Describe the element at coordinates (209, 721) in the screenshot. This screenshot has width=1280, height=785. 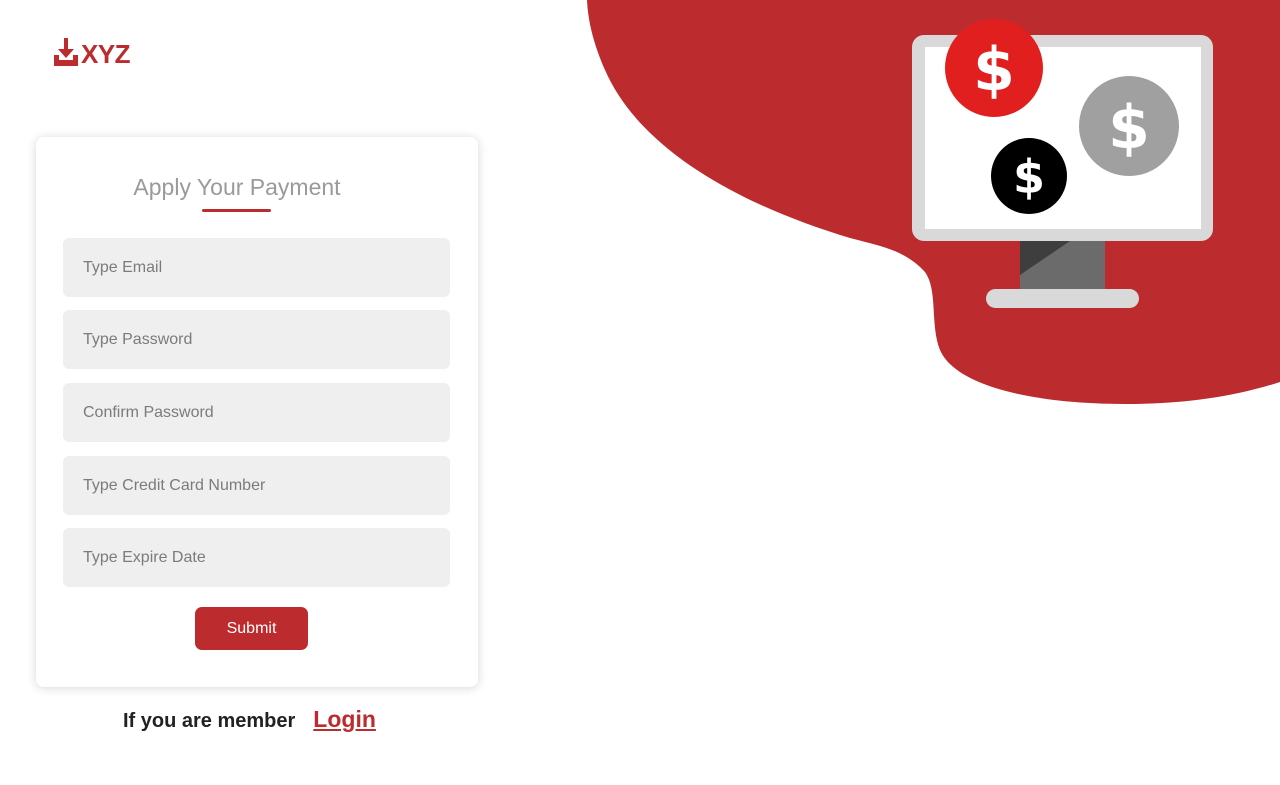
I see `member-text: If you are member` at that location.